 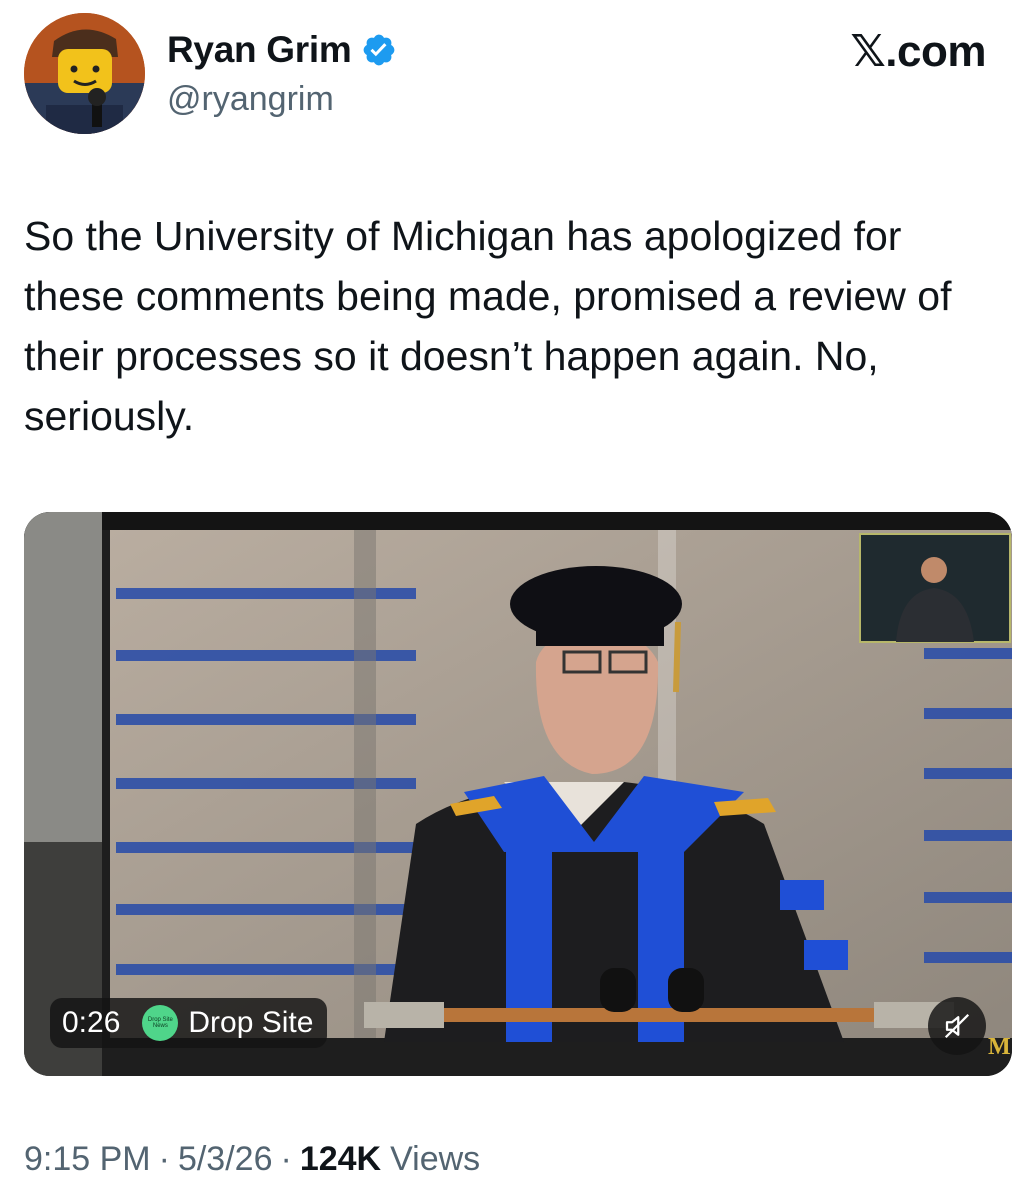 I want to click on verified-badge-icon, so click(x=379, y=50).